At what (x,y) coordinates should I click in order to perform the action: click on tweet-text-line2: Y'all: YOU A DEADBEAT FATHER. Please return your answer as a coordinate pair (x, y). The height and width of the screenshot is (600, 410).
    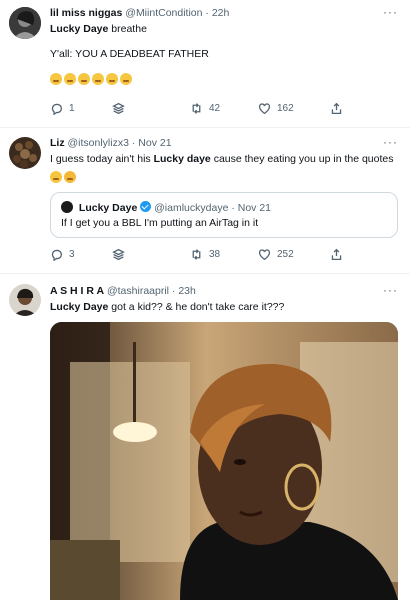
    Looking at the image, I should click on (129, 54).